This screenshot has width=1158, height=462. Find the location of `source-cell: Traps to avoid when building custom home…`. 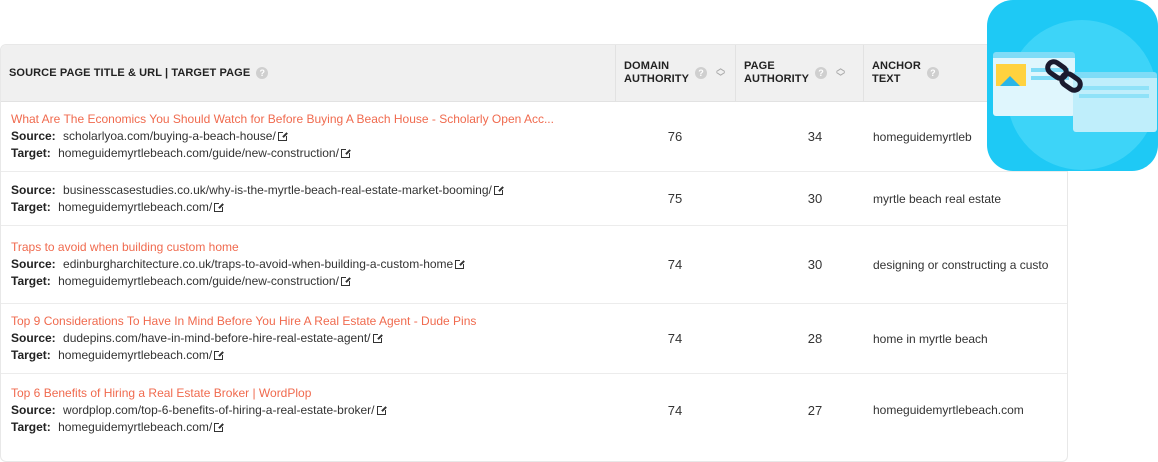

source-cell: Traps to avoid when building custom home… is located at coordinates (308, 264).